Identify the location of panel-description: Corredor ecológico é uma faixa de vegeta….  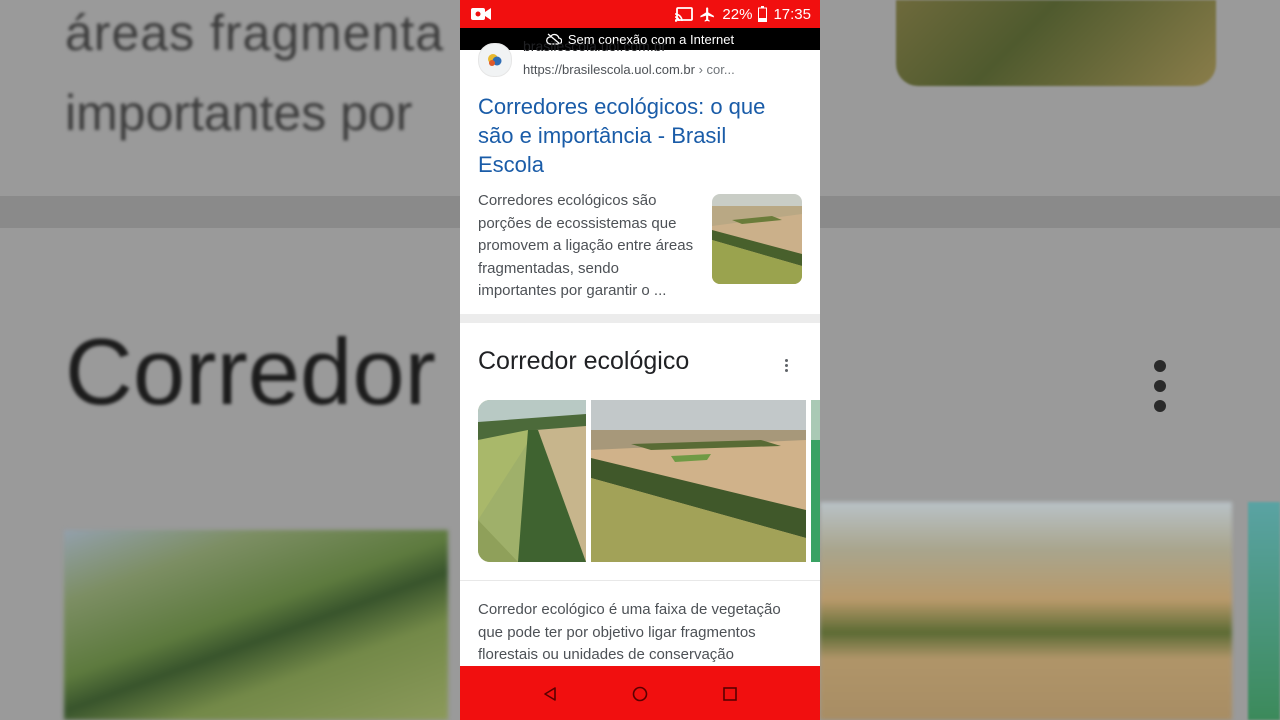
(629, 632).